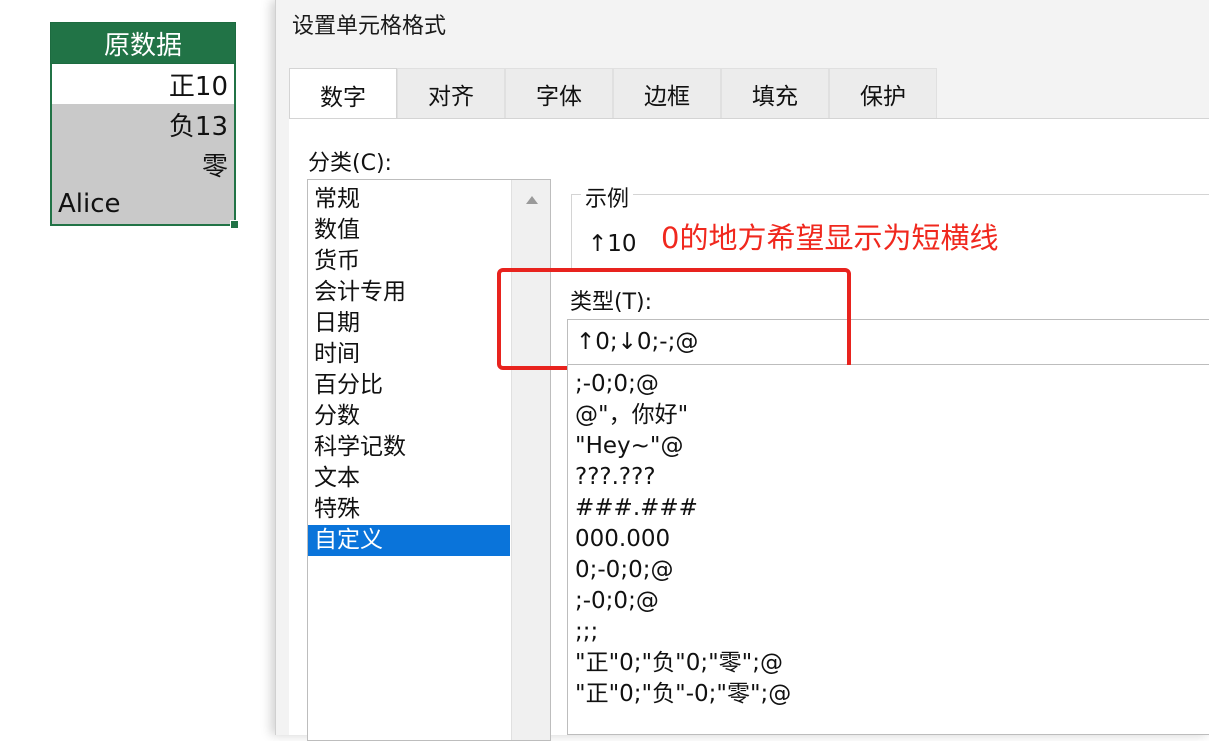 The height and width of the screenshot is (741, 1209). Describe the element at coordinates (888, 632) in the screenshot. I see `format-code-item: ;;;` at that location.